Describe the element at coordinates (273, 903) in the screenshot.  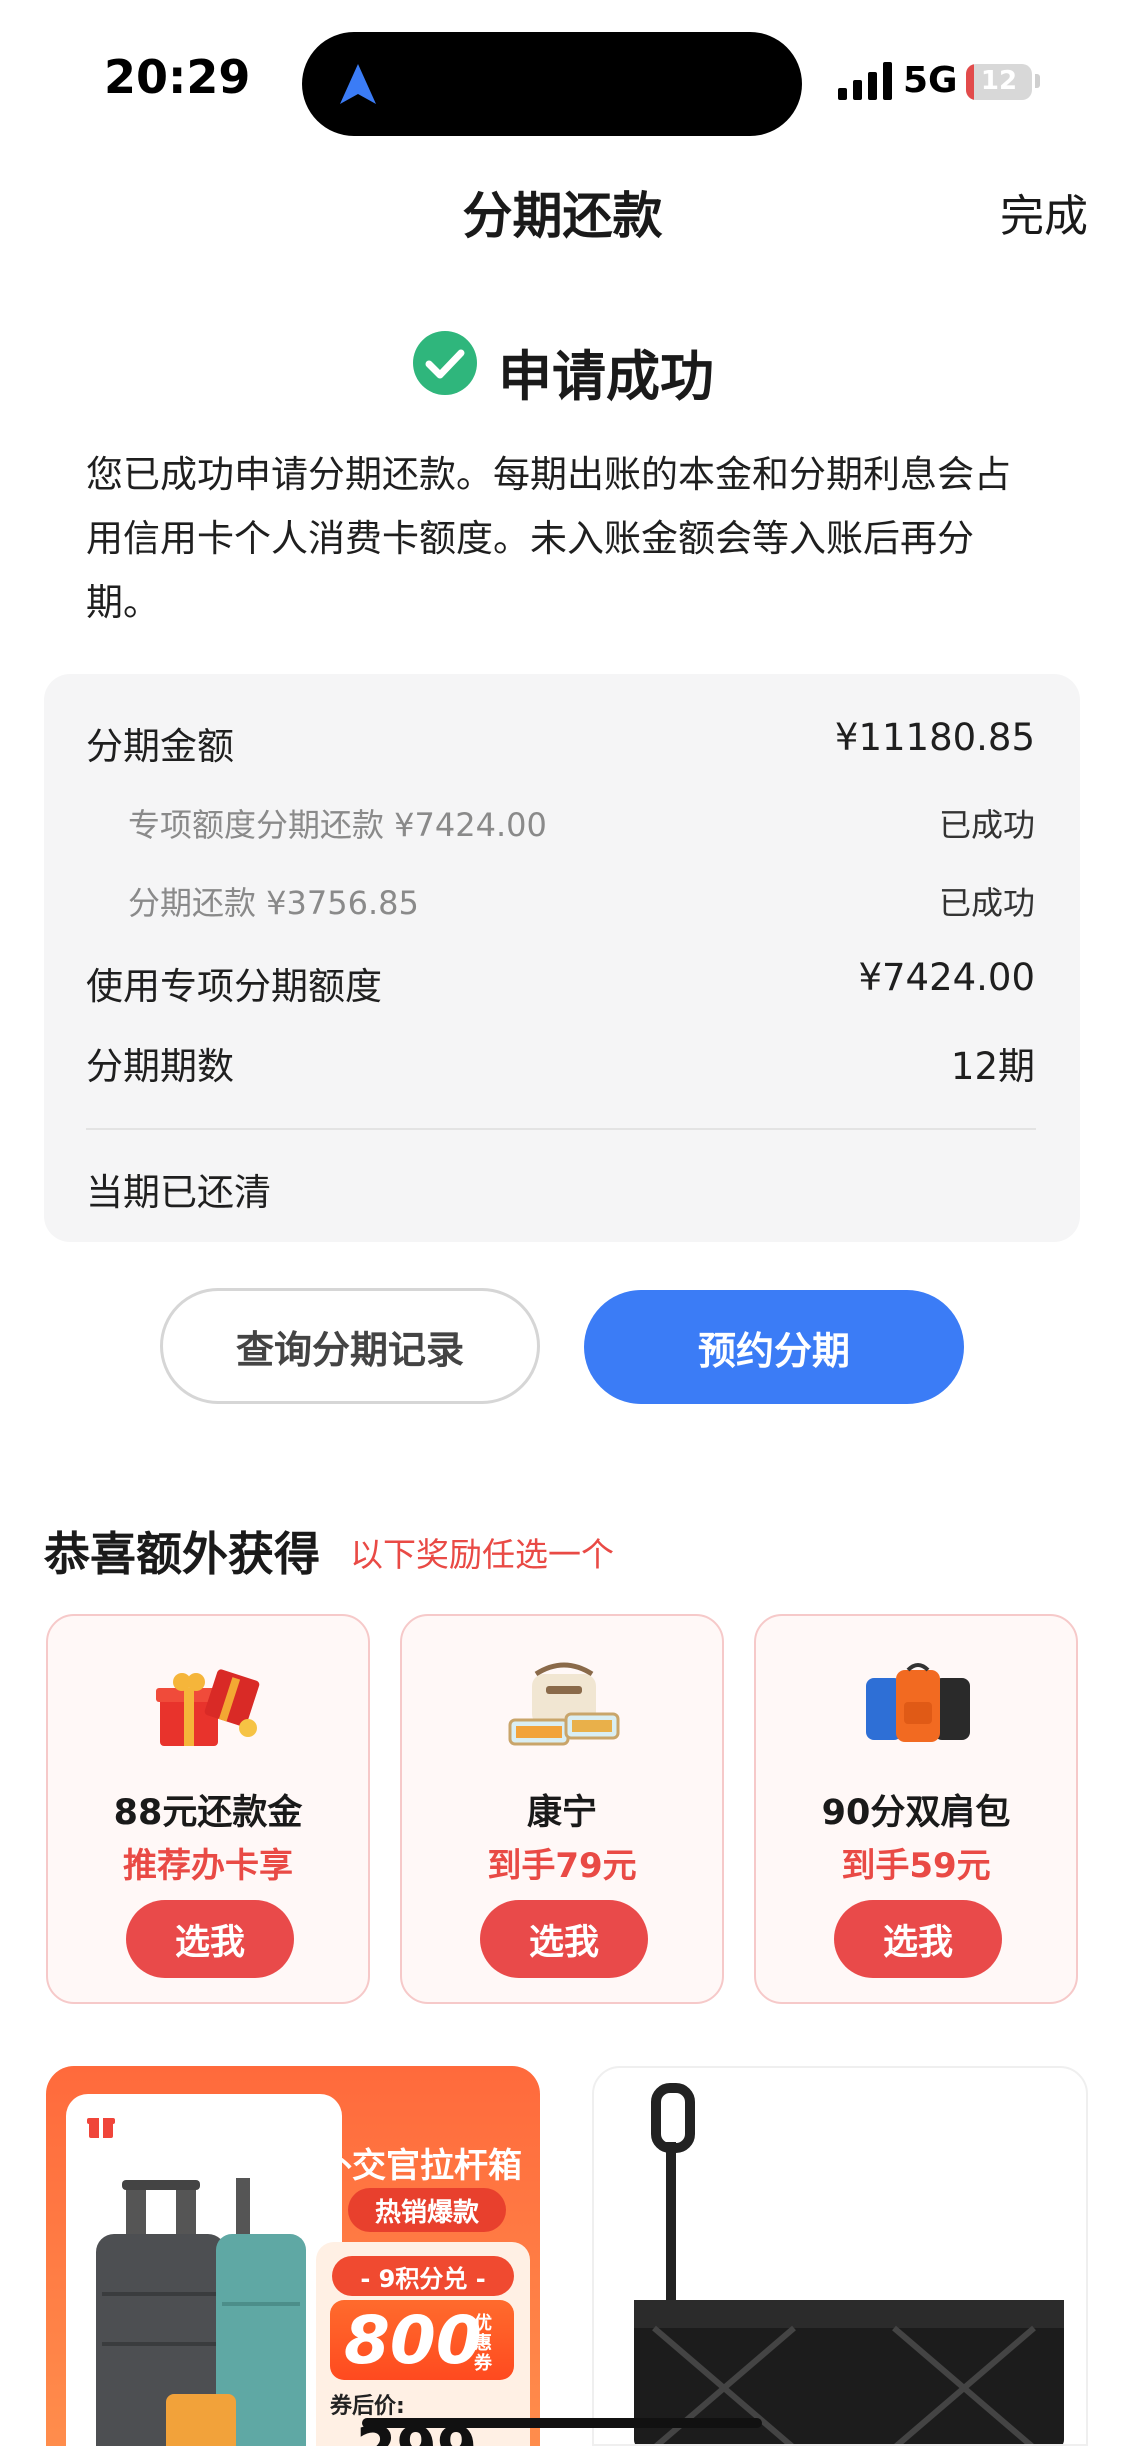
I see `sub-item-label: 分期还款 ¥3756.85` at that location.